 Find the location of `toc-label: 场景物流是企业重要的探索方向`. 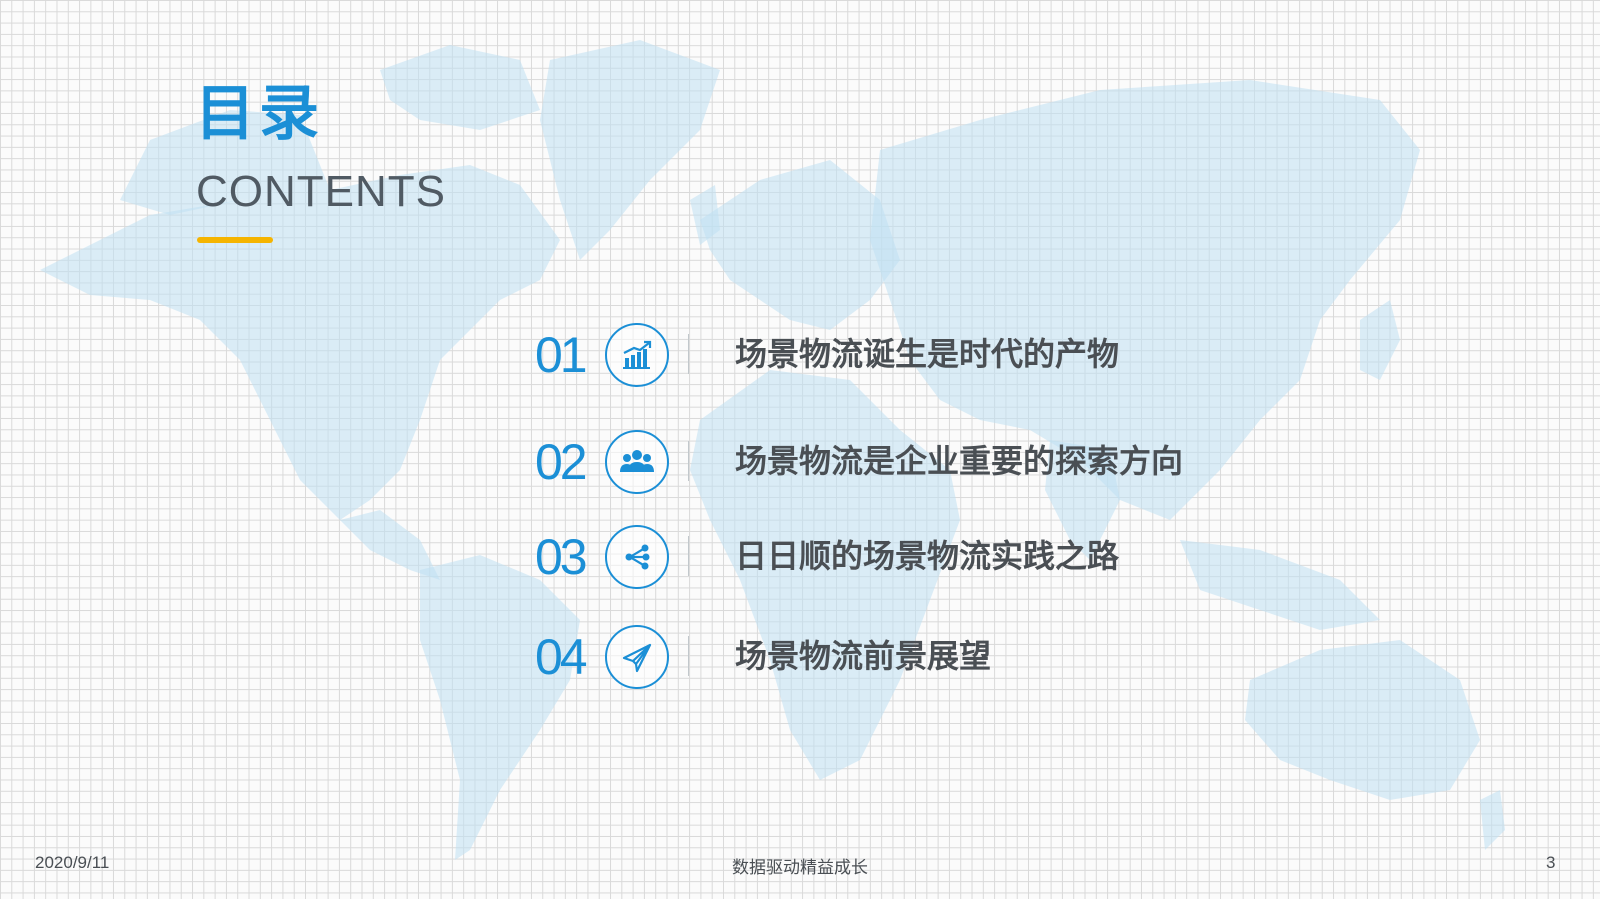

toc-label: 场景物流是企业重要的探索方向 is located at coordinates (959, 461).